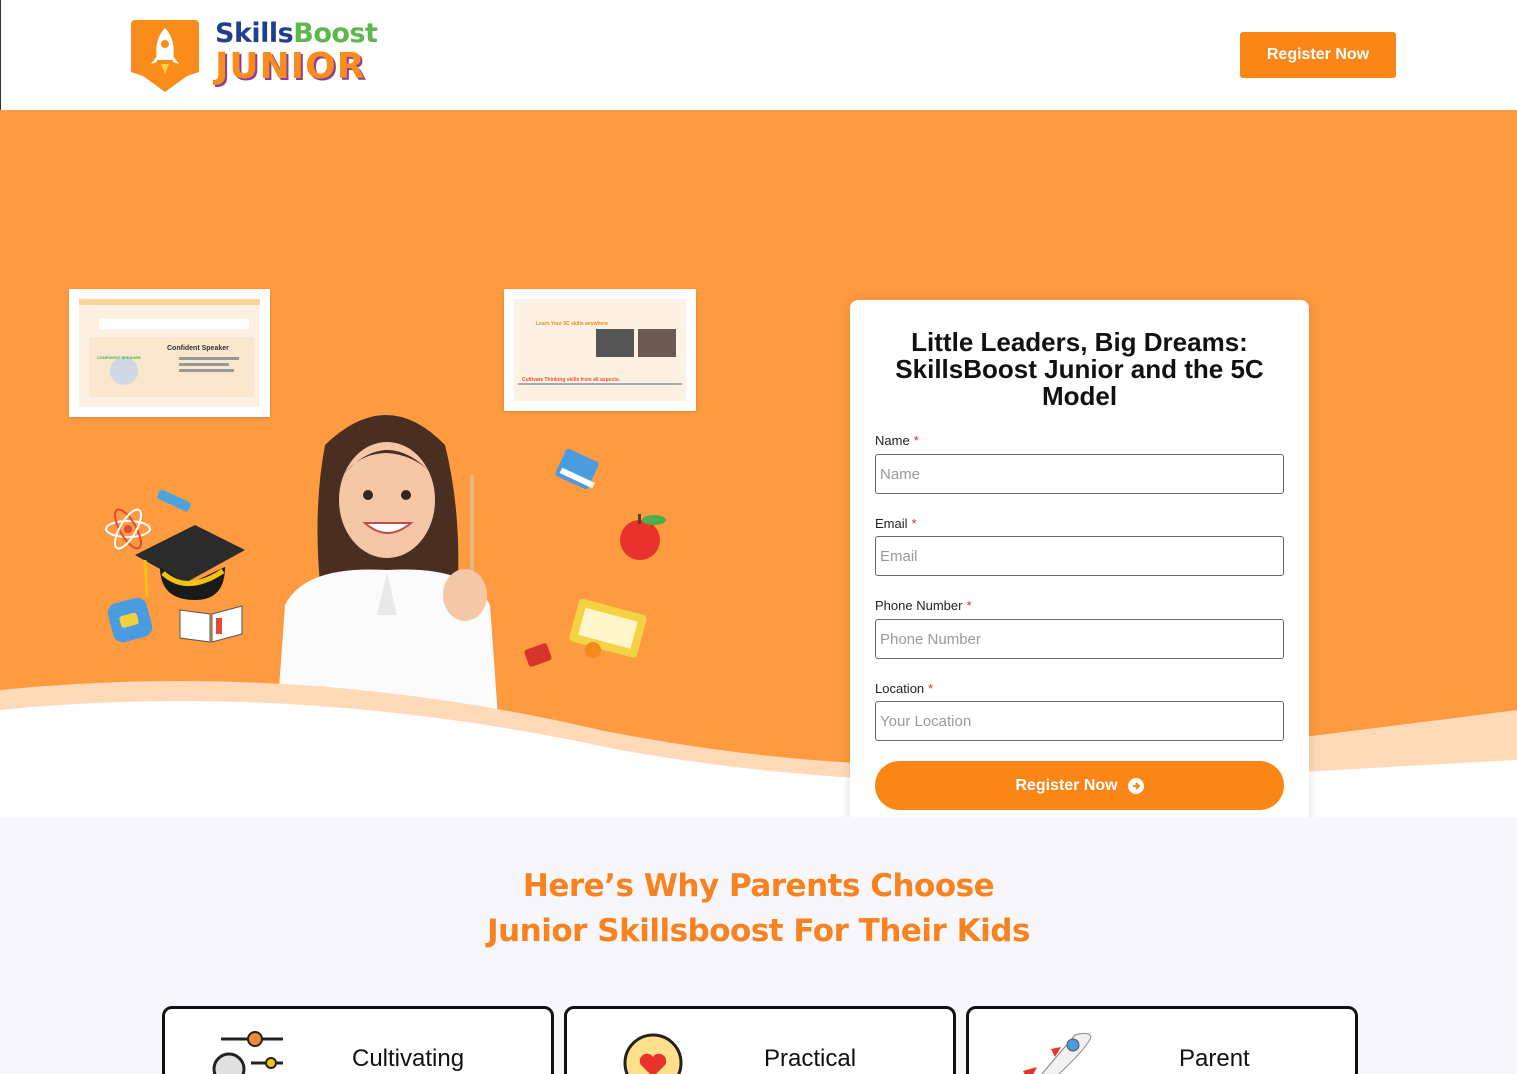 This screenshot has height=1074, width=1517. What do you see at coordinates (1318, 55) in the screenshot?
I see `header-register-button: Register Now` at bounding box center [1318, 55].